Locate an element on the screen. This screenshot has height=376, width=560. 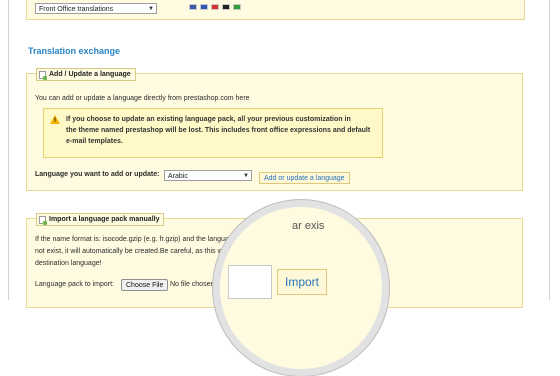
translation-type-select: Front Office translations ▼ is located at coordinates (96, 8).